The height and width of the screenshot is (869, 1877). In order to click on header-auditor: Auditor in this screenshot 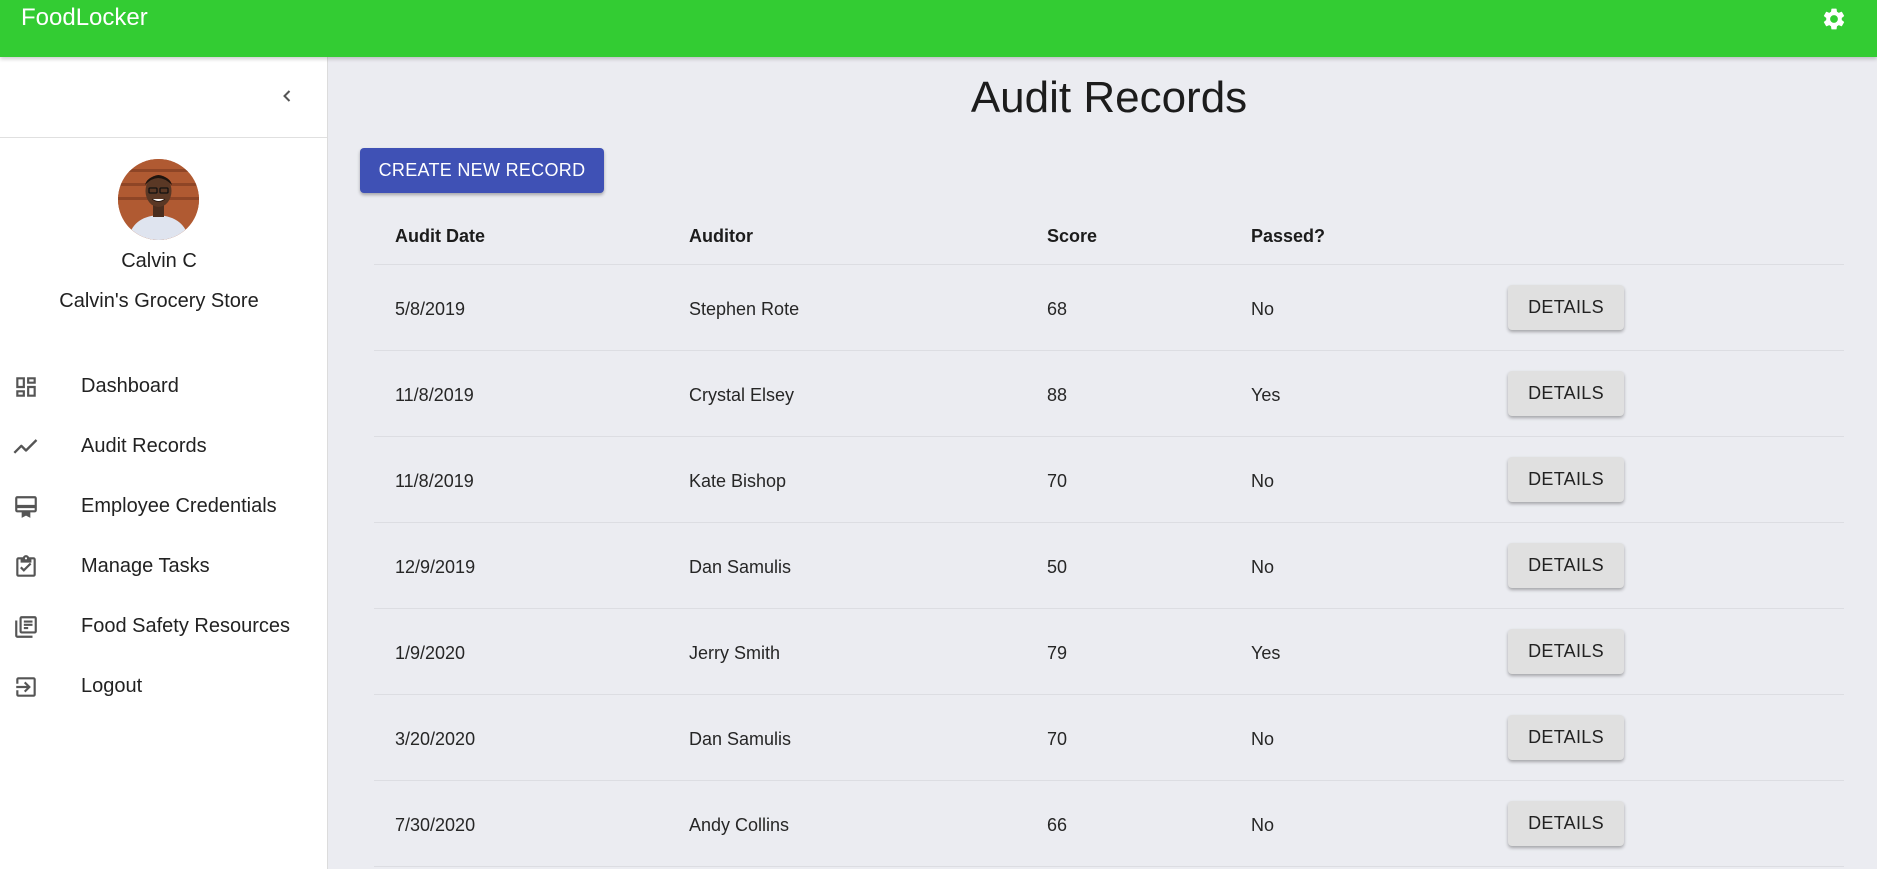, I will do `click(721, 236)`.